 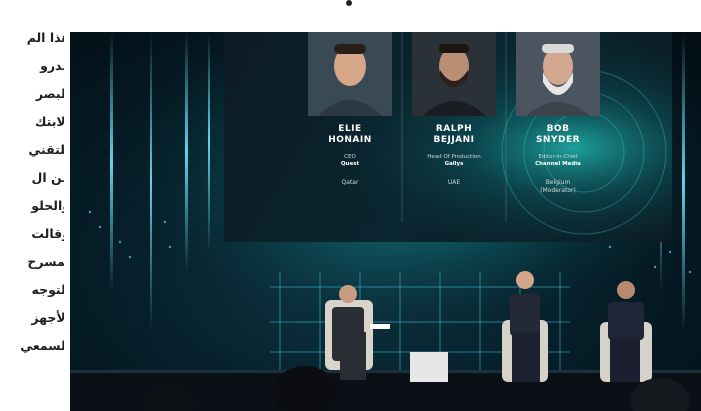 I want to click on speaker-role: CEO, so click(x=350, y=157).